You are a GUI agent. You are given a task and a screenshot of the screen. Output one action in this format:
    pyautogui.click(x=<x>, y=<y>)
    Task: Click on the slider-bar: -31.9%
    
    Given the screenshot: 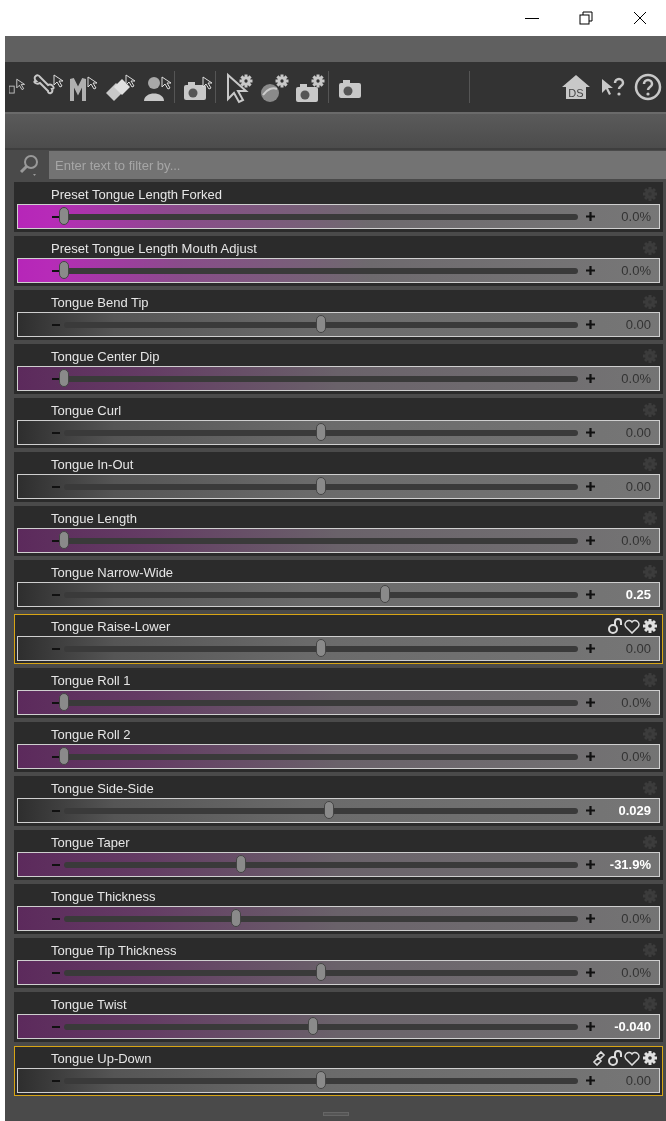 What is the action you would take?
    pyautogui.click(x=338, y=864)
    